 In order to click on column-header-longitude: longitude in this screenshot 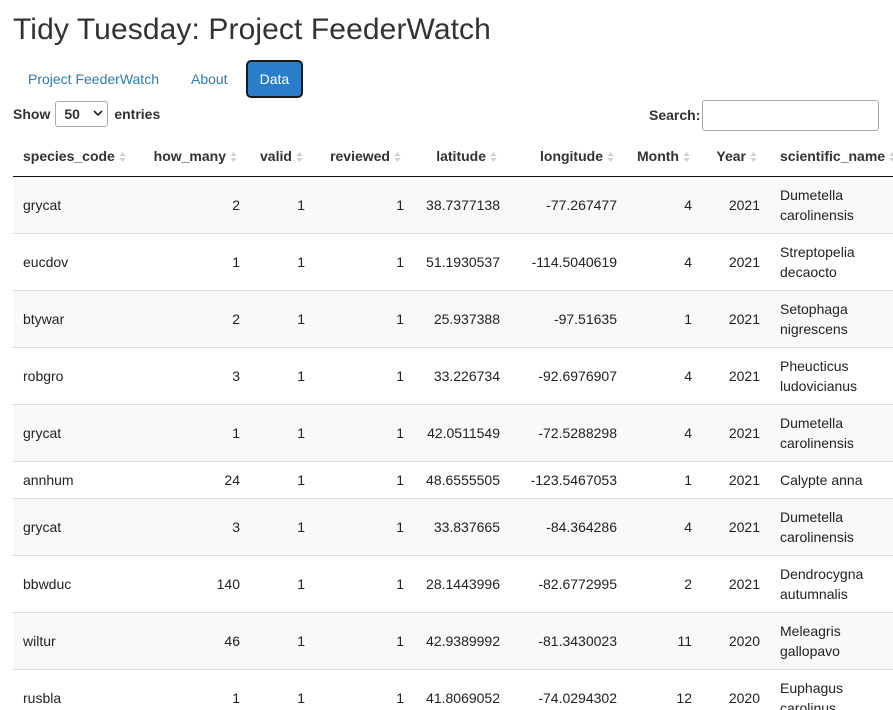, I will do `click(568, 157)`.